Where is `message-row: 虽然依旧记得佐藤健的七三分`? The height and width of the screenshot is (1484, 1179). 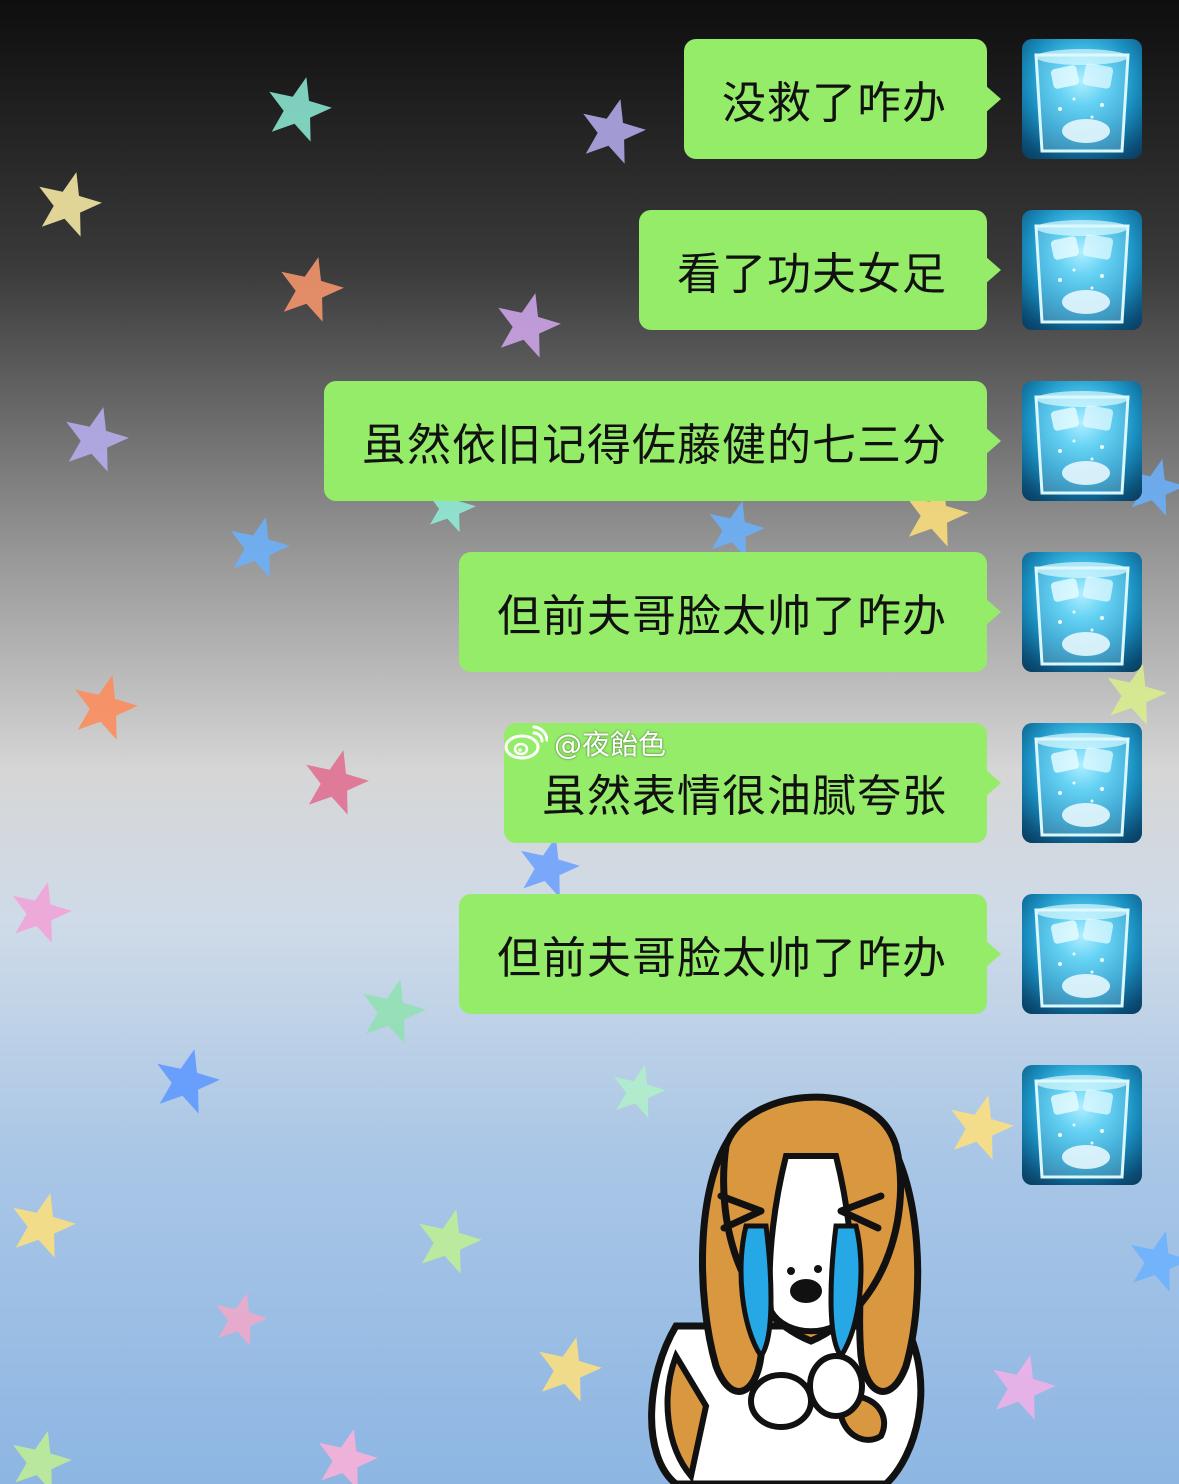
message-row: 虽然依旧记得佐藤健的七三分 is located at coordinates (589, 441).